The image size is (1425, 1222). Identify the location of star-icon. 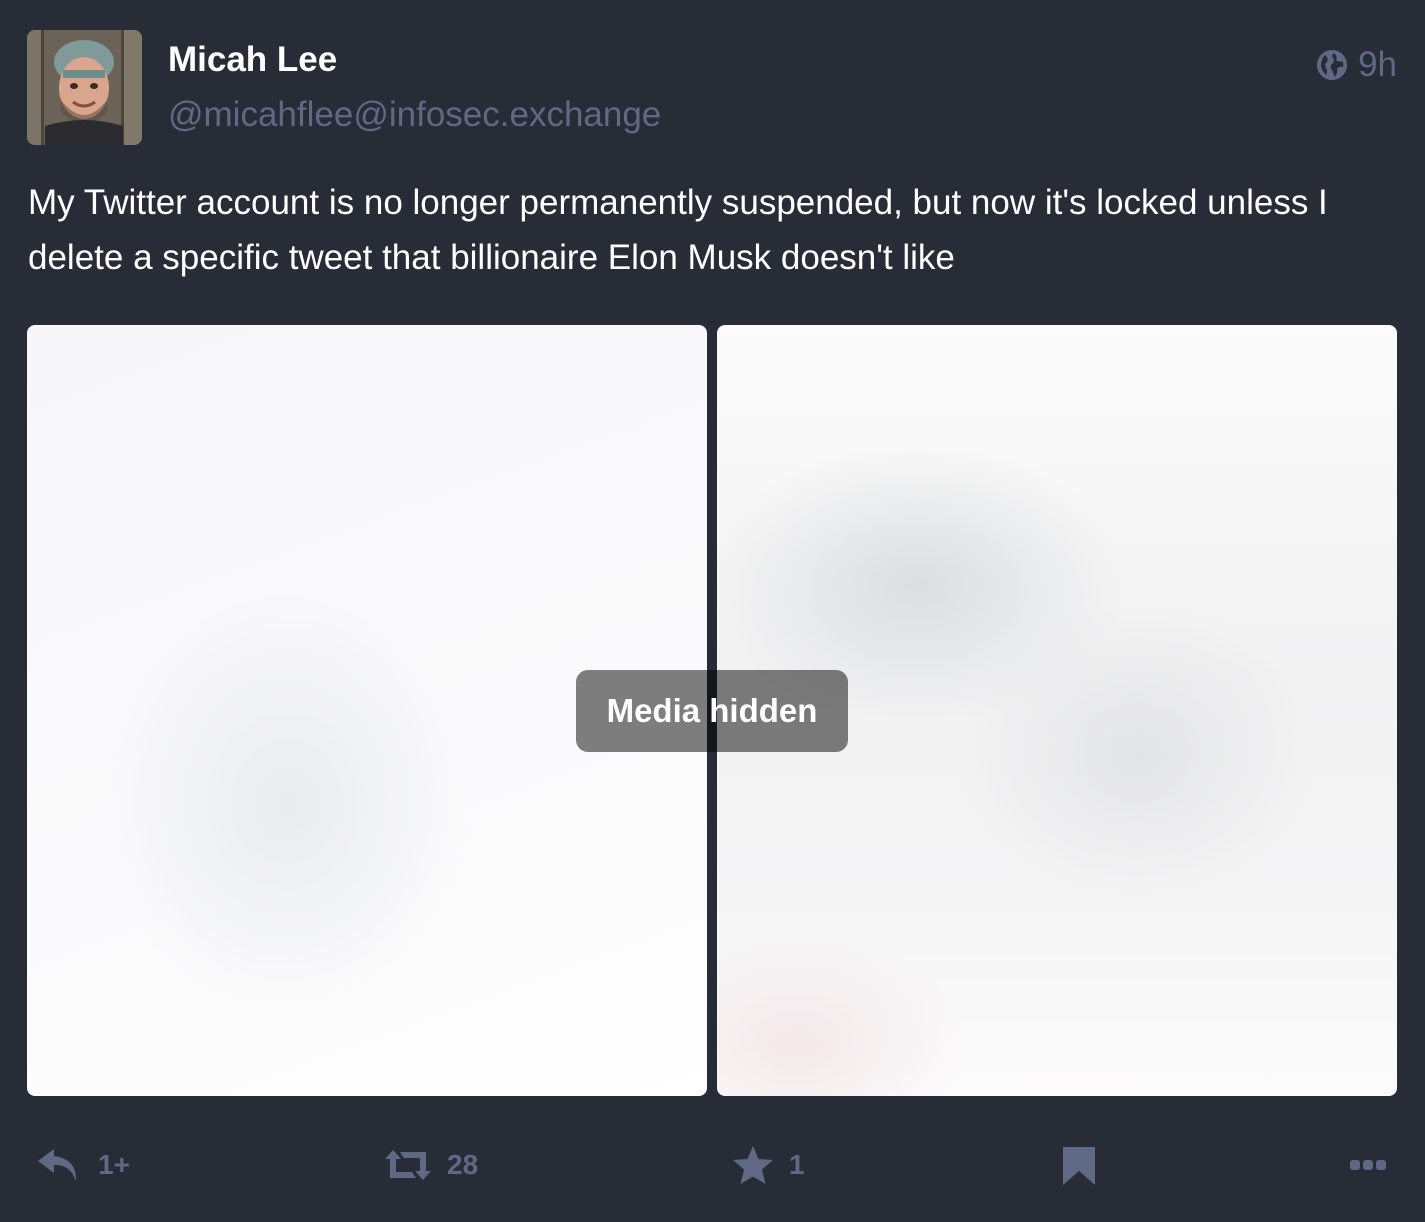
(753, 1165).